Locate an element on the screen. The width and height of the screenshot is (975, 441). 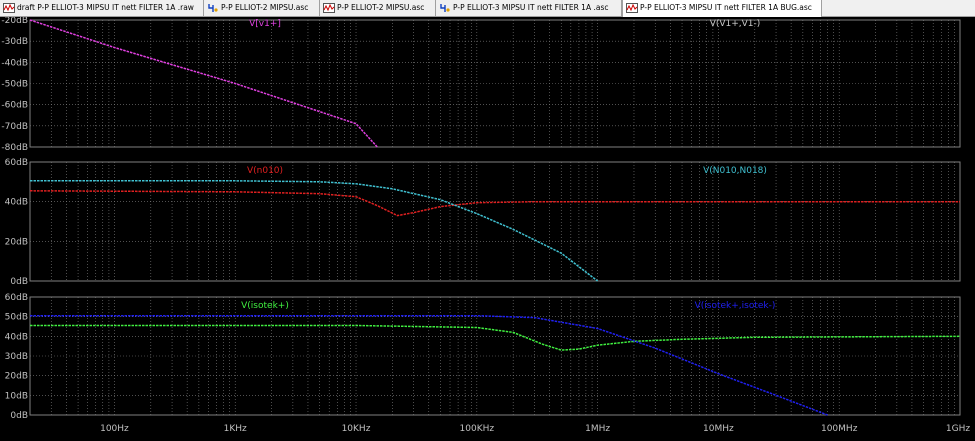
x-tick-label: 100MHz is located at coordinates (839, 429).